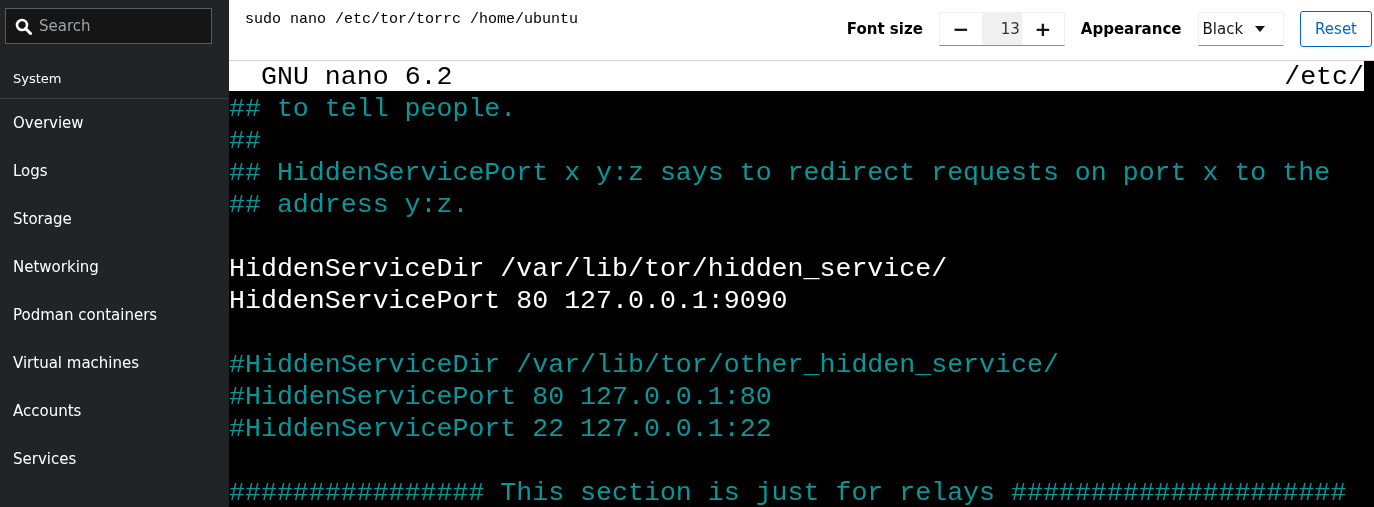 This screenshot has width=1374, height=507. Describe the element at coordinates (245, 141) in the screenshot. I see `comment-line: ##` at that location.